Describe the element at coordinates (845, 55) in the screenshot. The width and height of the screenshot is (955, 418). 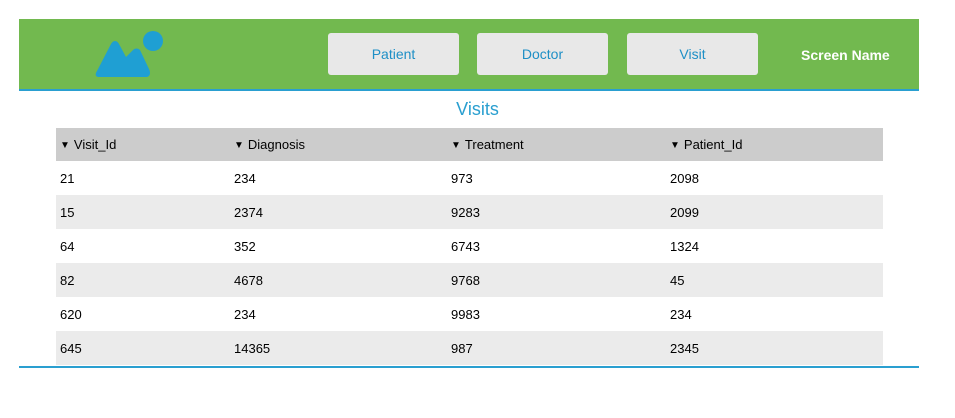
I see `screen-name-label: Screen Name` at that location.